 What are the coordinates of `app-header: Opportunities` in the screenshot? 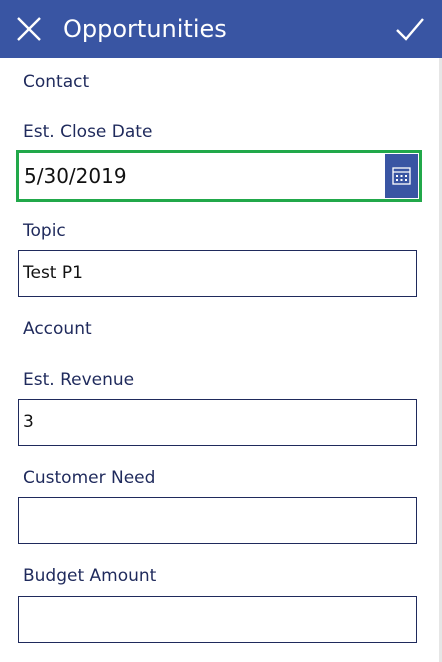 It's located at (221, 29).